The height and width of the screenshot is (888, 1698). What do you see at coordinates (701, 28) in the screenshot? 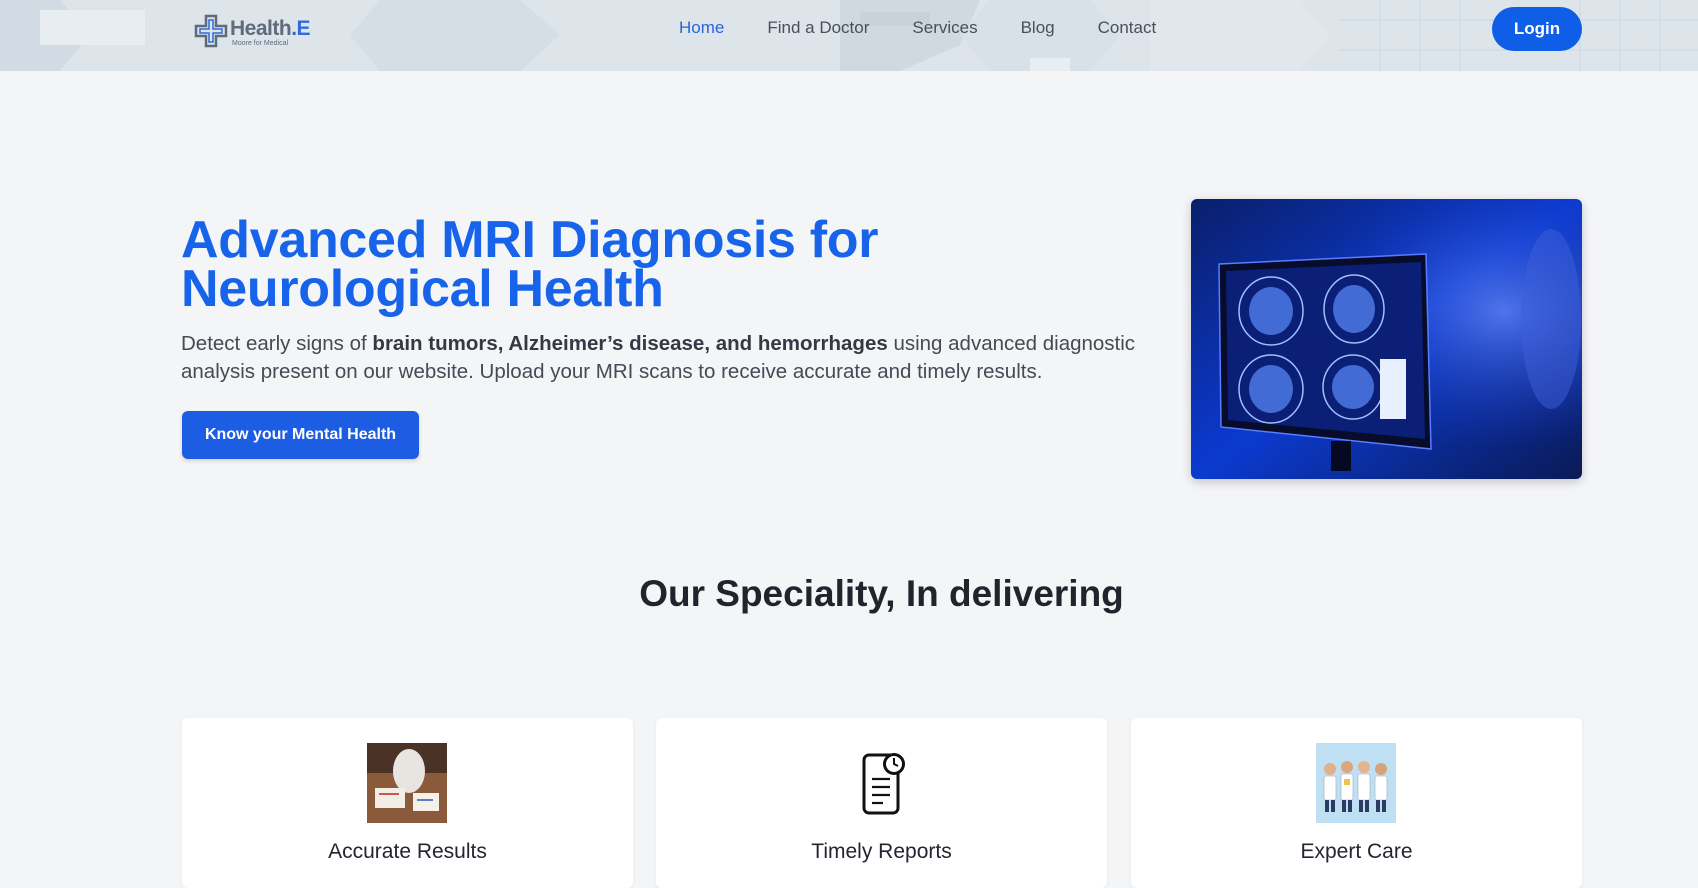
I see `nav-home: Home` at bounding box center [701, 28].